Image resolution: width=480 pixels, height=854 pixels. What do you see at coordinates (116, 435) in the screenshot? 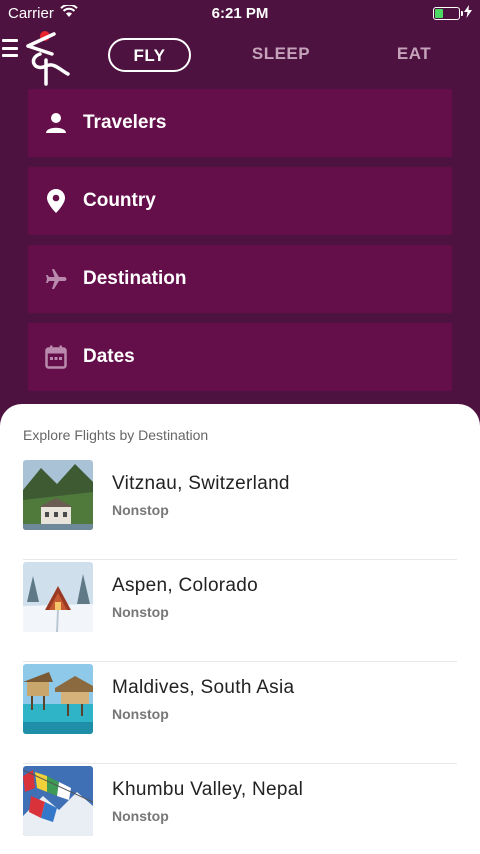
I see `explore-title: Explore Flights by Destination` at bounding box center [116, 435].